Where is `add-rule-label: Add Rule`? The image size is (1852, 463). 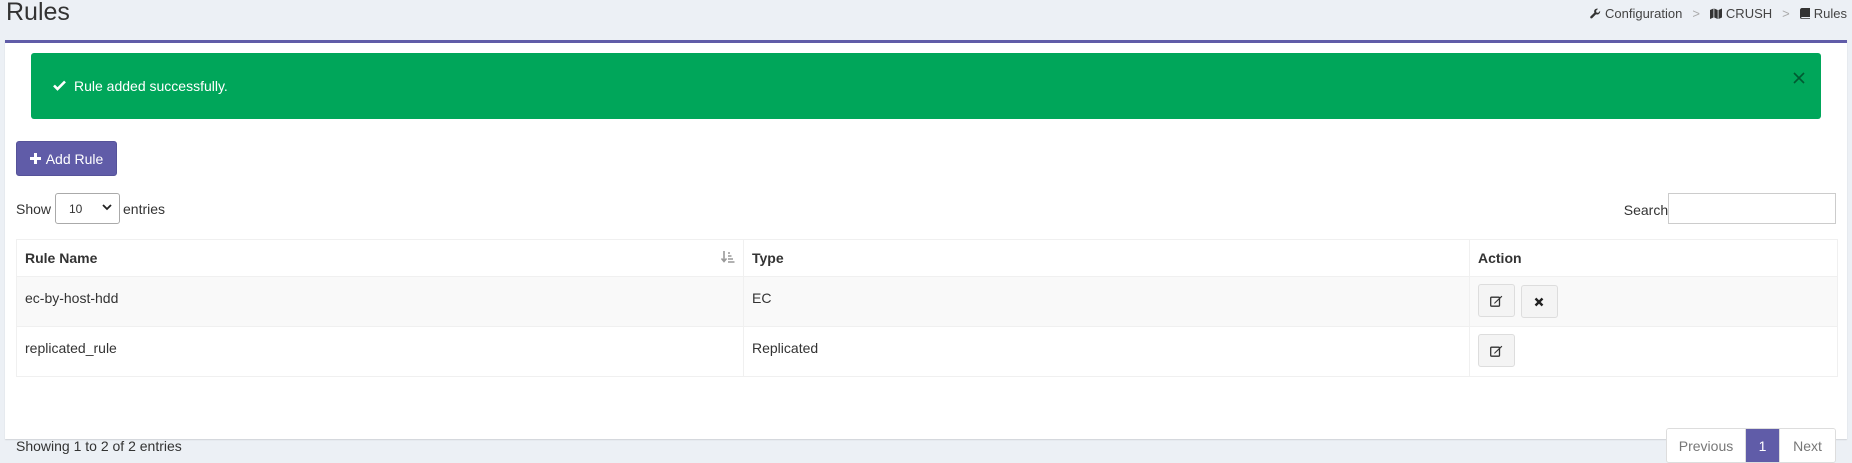
add-rule-label: Add Rule is located at coordinates (74, 158).